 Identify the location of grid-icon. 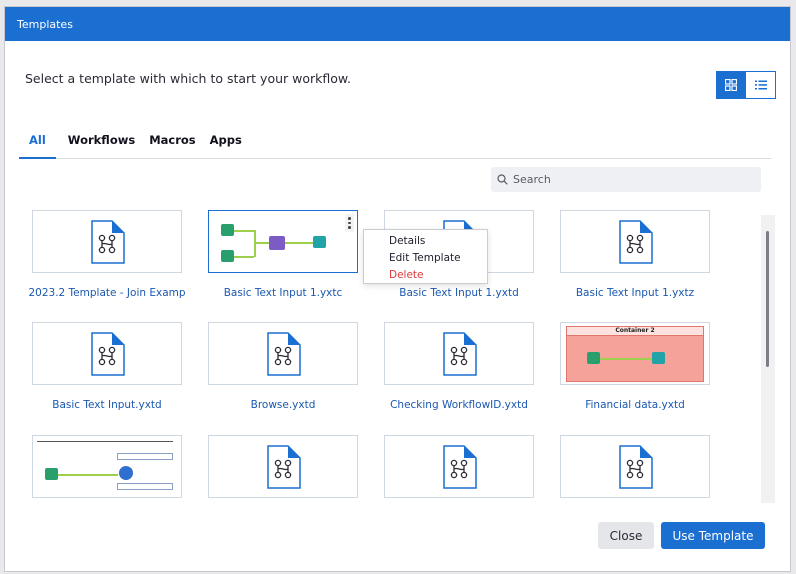
(731, 85).